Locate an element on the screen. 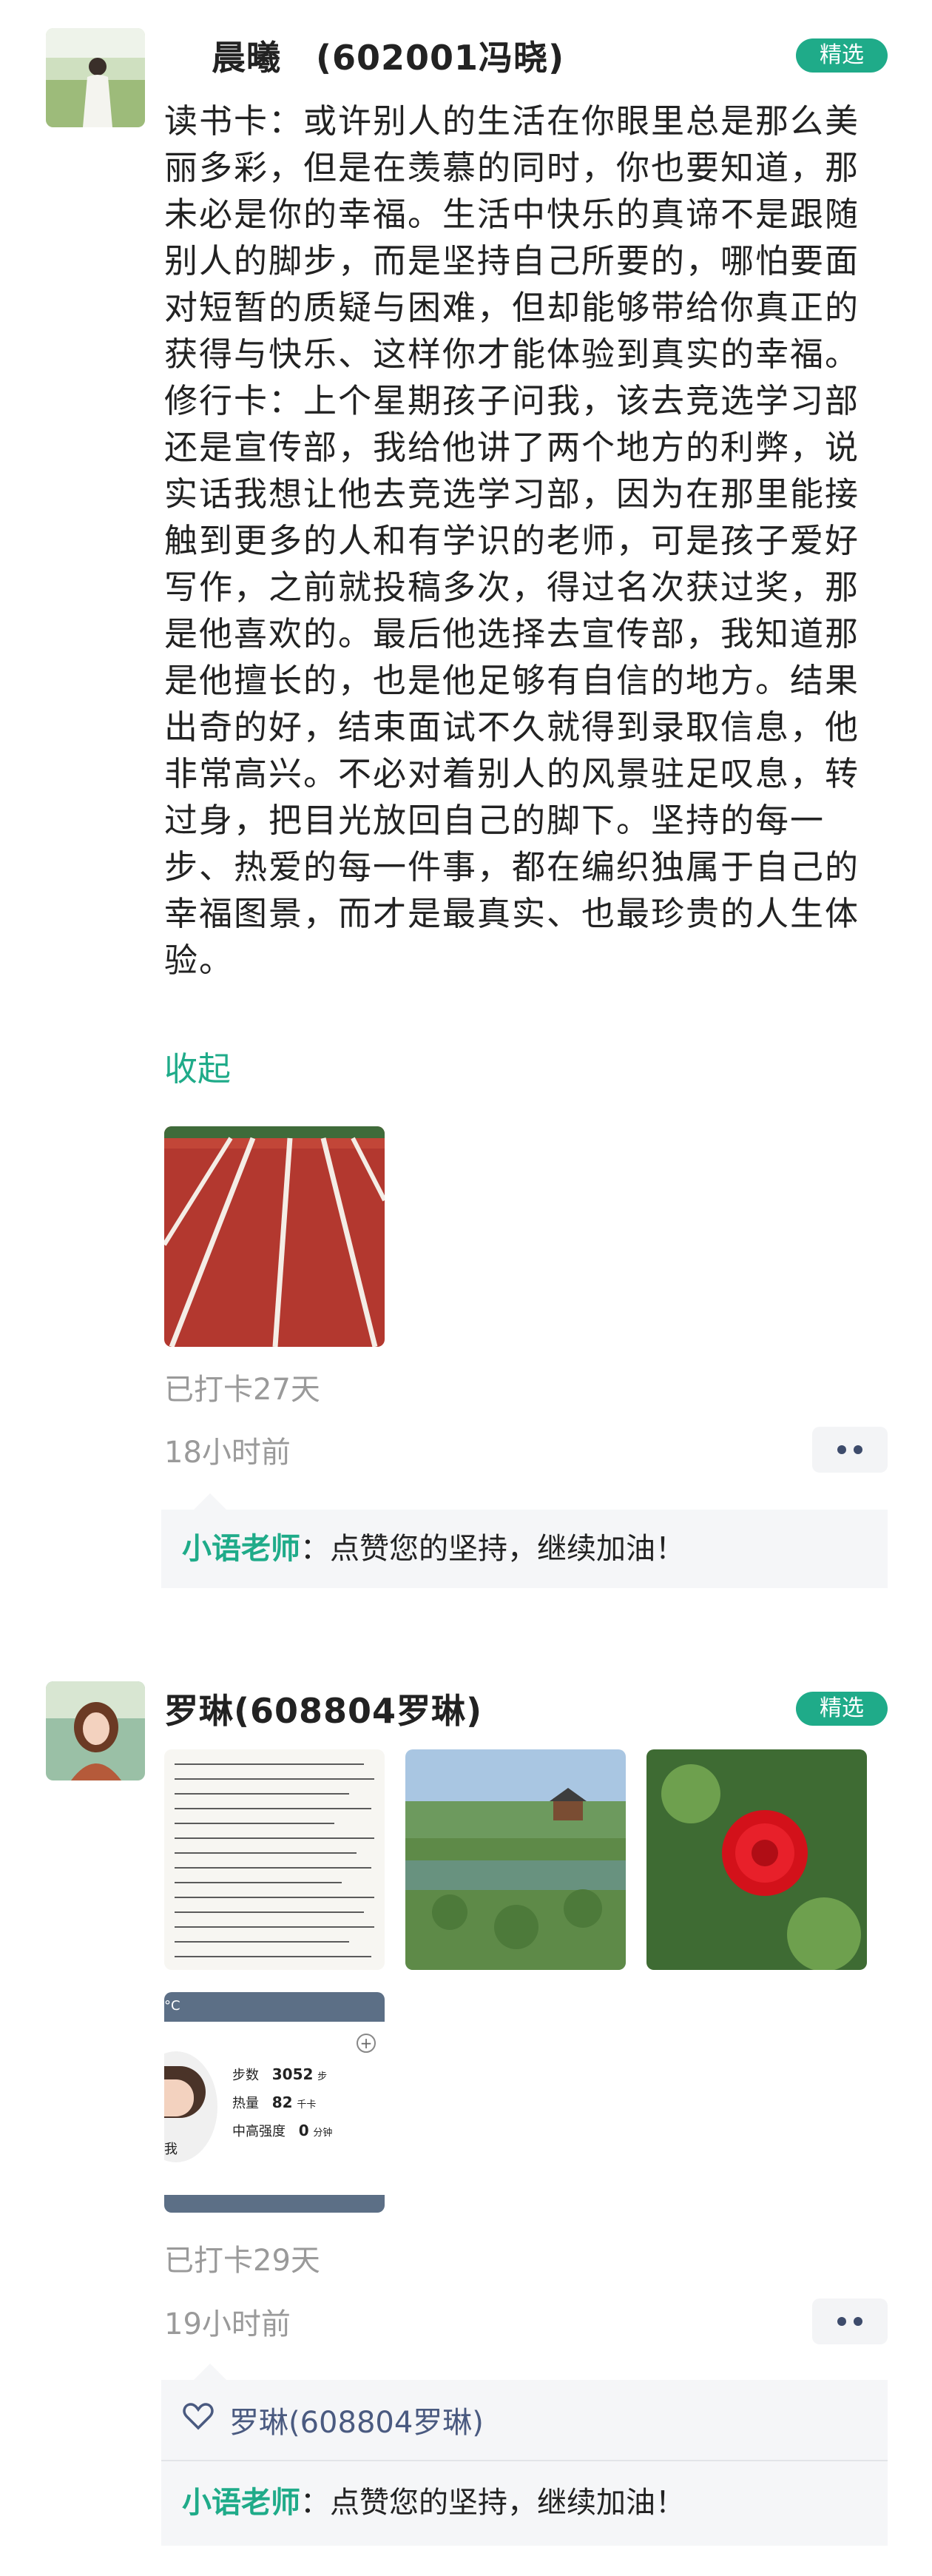  steps-unit: 步 is located at coordinates (323, 2076).